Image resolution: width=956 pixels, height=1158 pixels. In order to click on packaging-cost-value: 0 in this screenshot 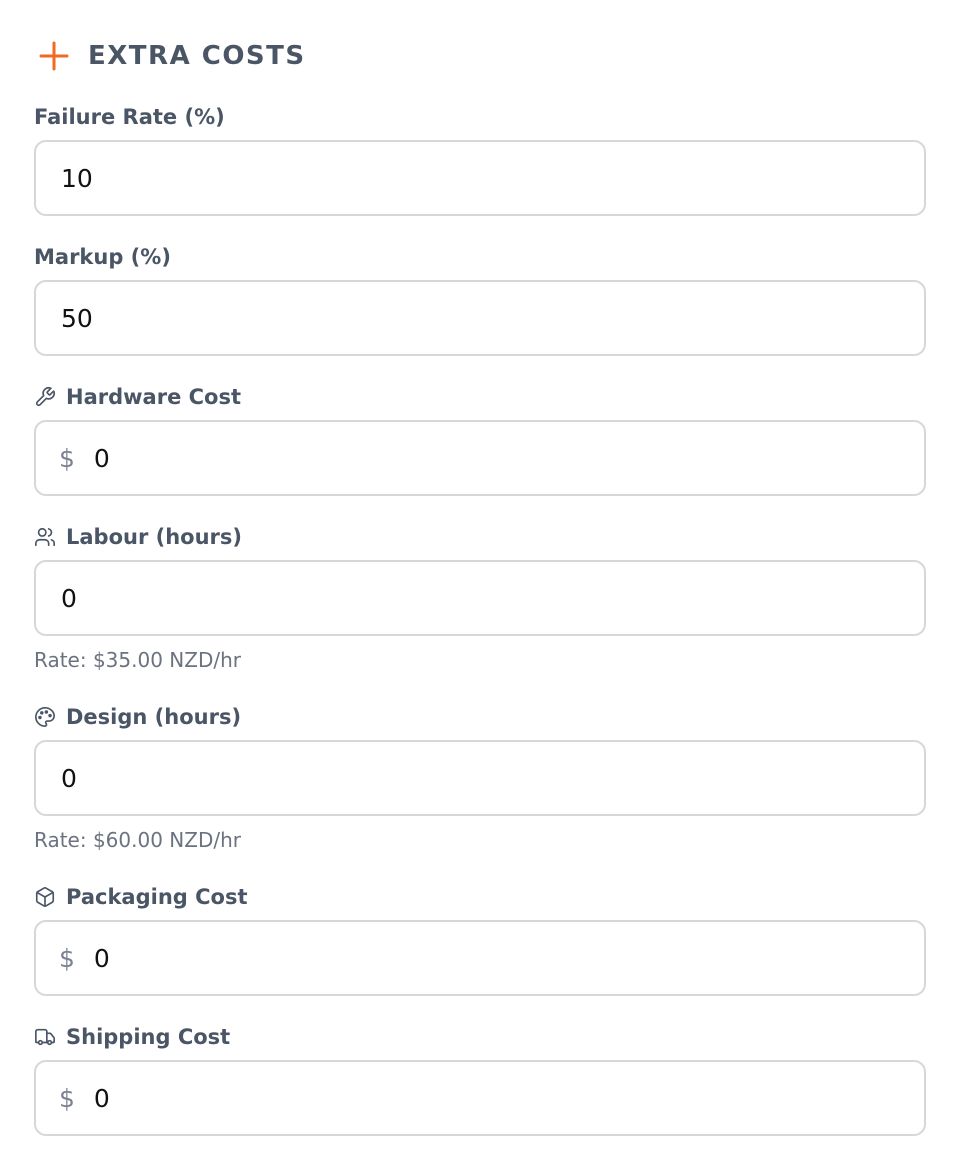, I will do `click(101, 958)`.